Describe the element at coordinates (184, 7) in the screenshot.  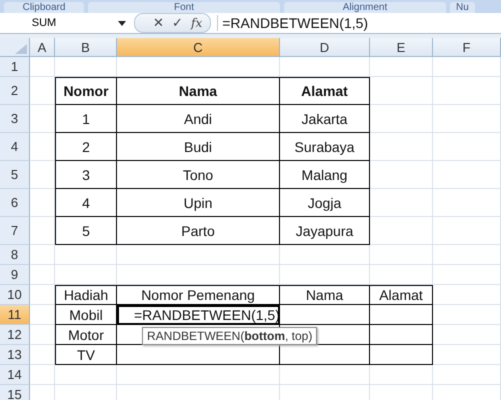
I see `ribbon-group-label: Font` at that location.